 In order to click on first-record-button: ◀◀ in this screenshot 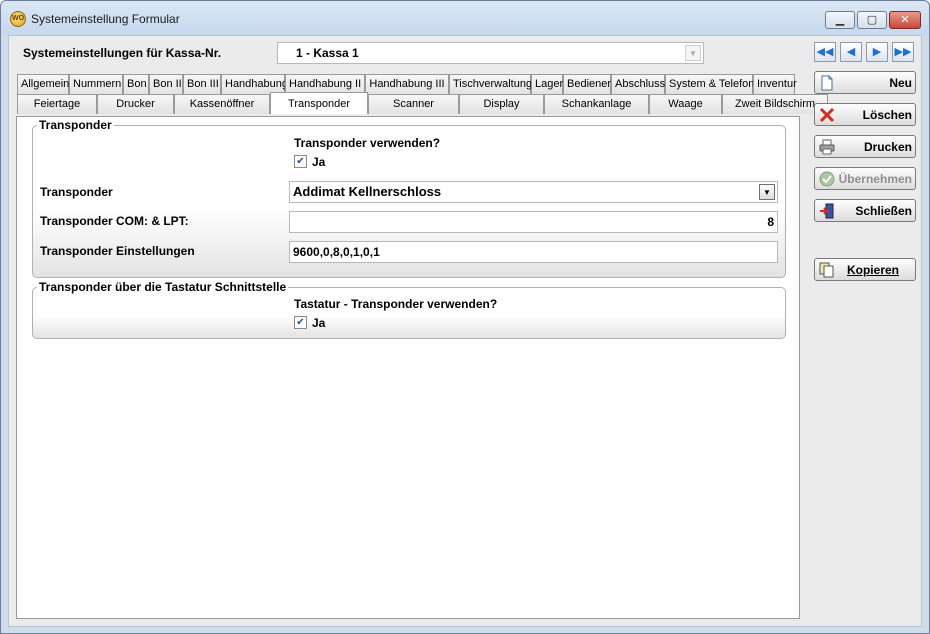, I will do `click(825, 52)`.